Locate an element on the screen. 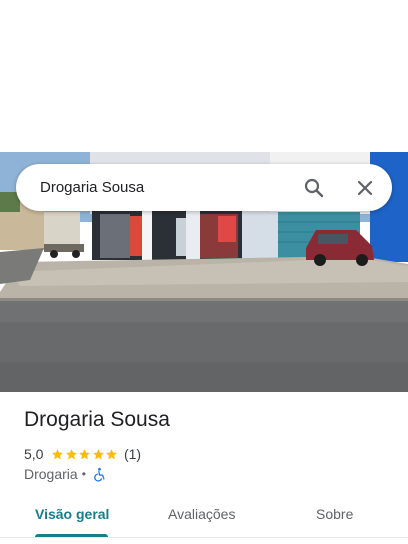  rating-stars is located at coordinates (85, 454).